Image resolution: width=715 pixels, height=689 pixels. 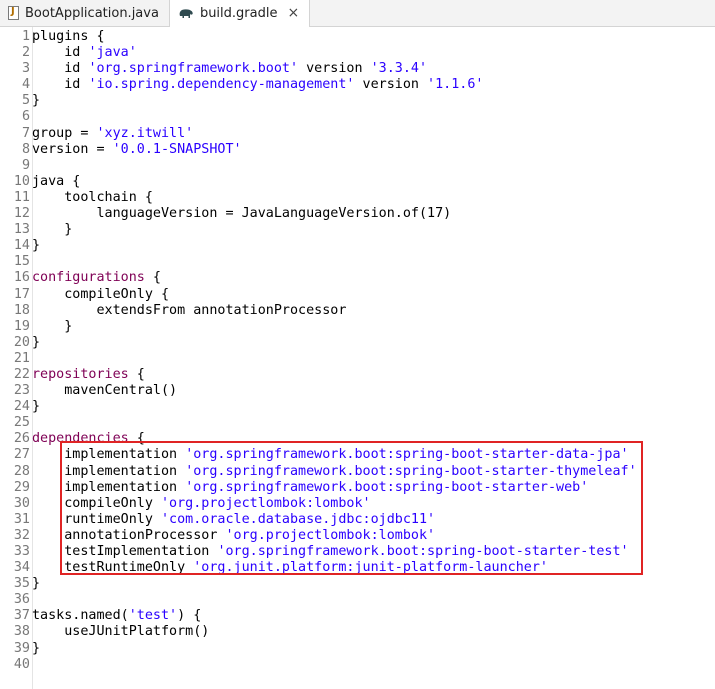 What do you see at coordinates (21, 568) in the screenshot?
I see `line-number: 34` at bounding box center [21, 568].